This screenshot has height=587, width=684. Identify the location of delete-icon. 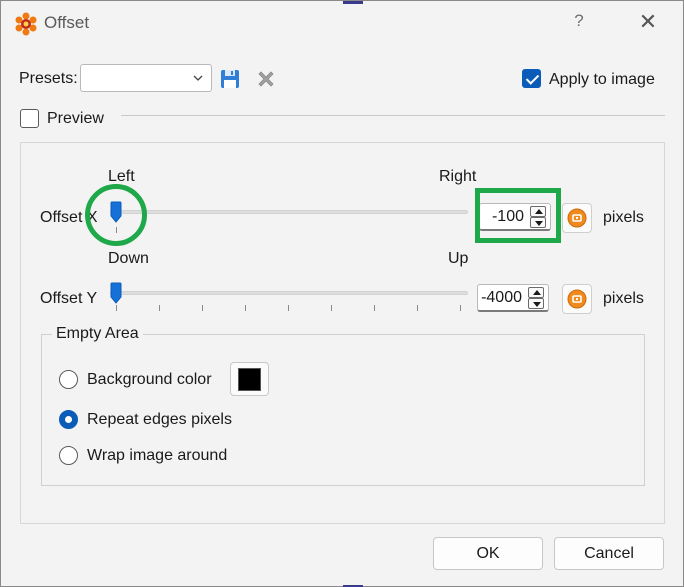
(266, 79).